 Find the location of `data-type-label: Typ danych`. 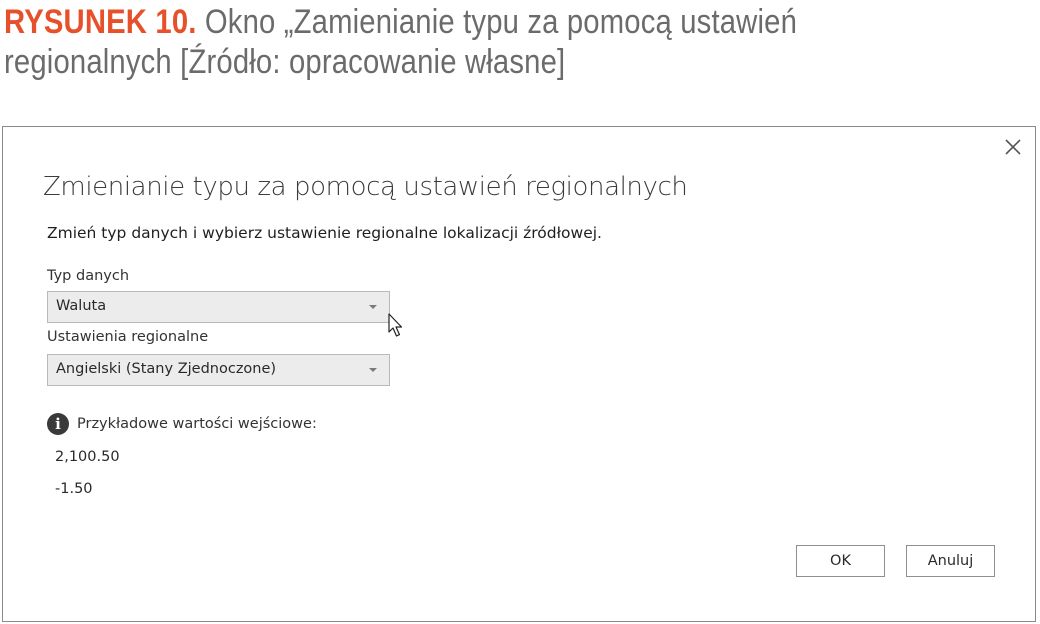

data-type-label: Typ danych is located at coordinates (88, 276).